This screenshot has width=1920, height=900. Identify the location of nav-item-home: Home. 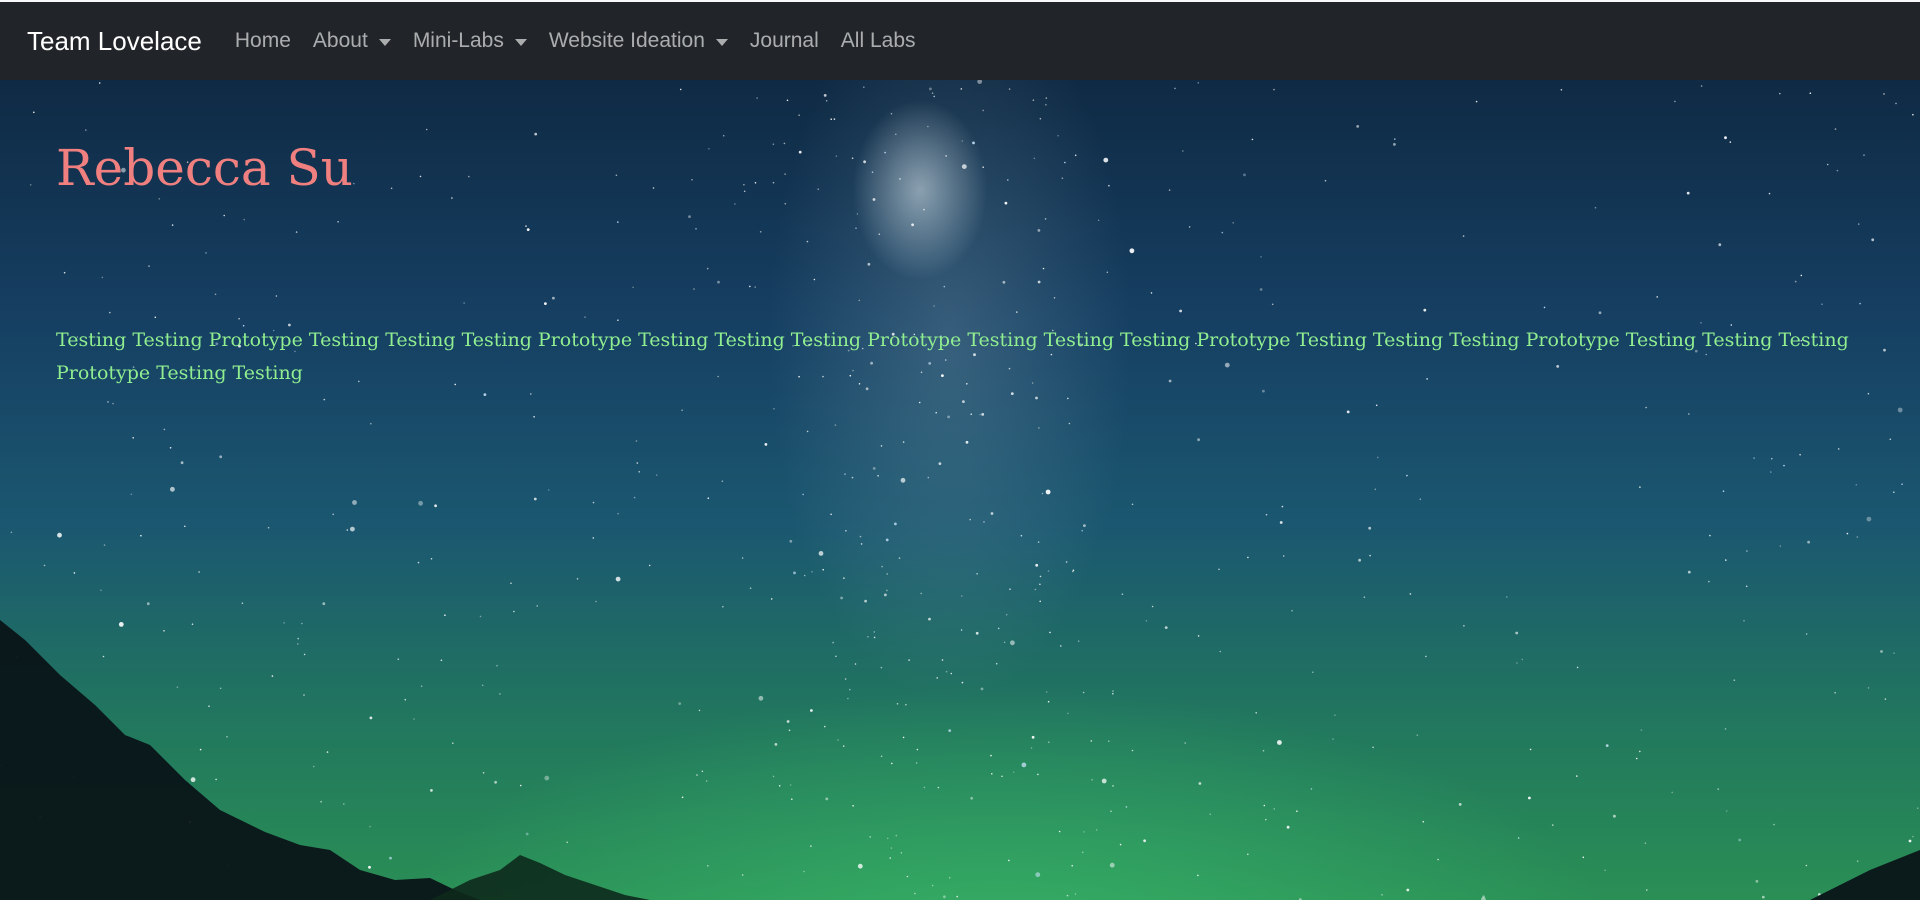
(263, 41).